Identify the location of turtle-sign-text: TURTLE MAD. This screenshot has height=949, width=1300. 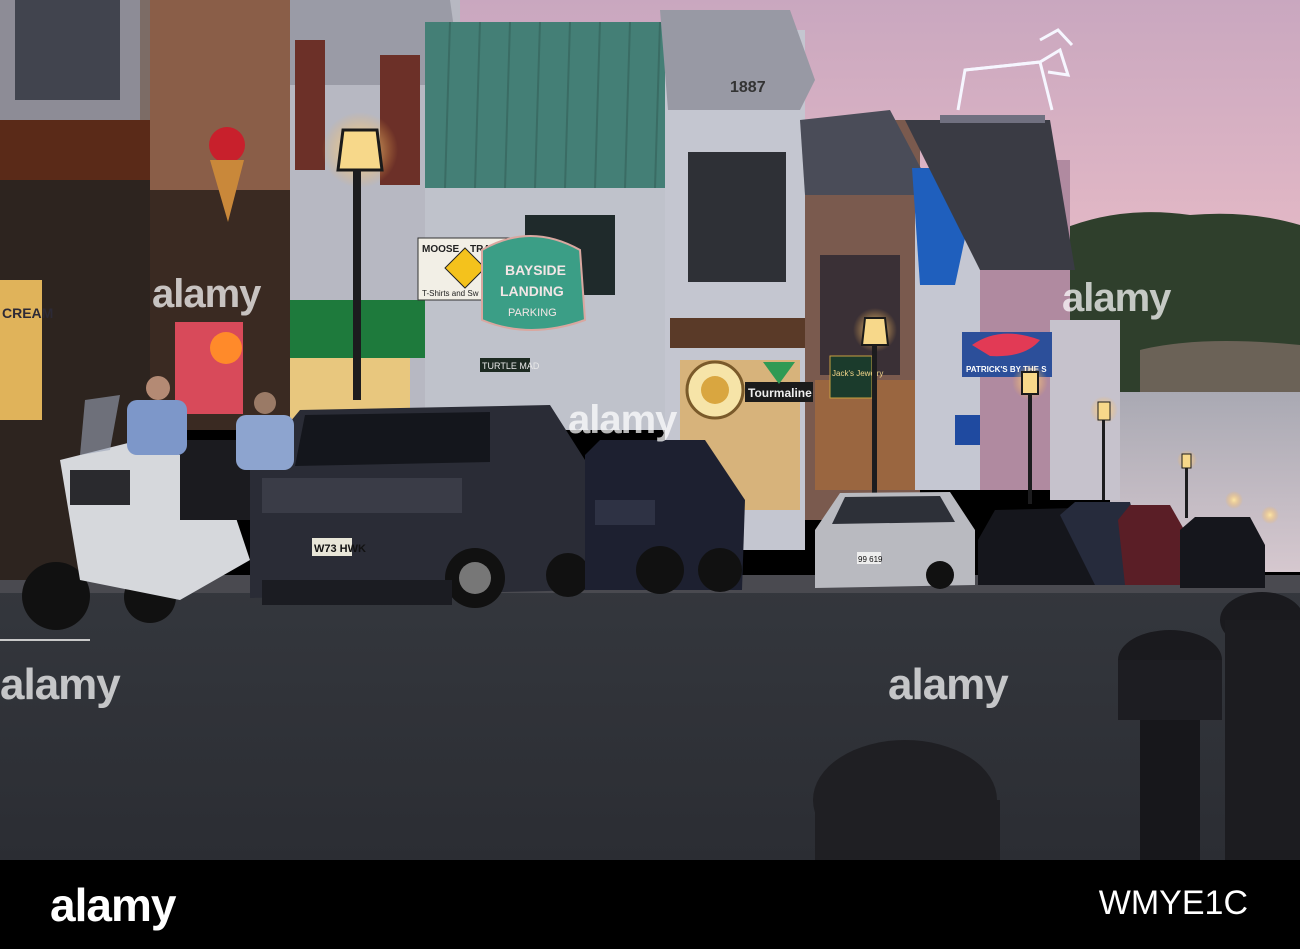
(511, 366).